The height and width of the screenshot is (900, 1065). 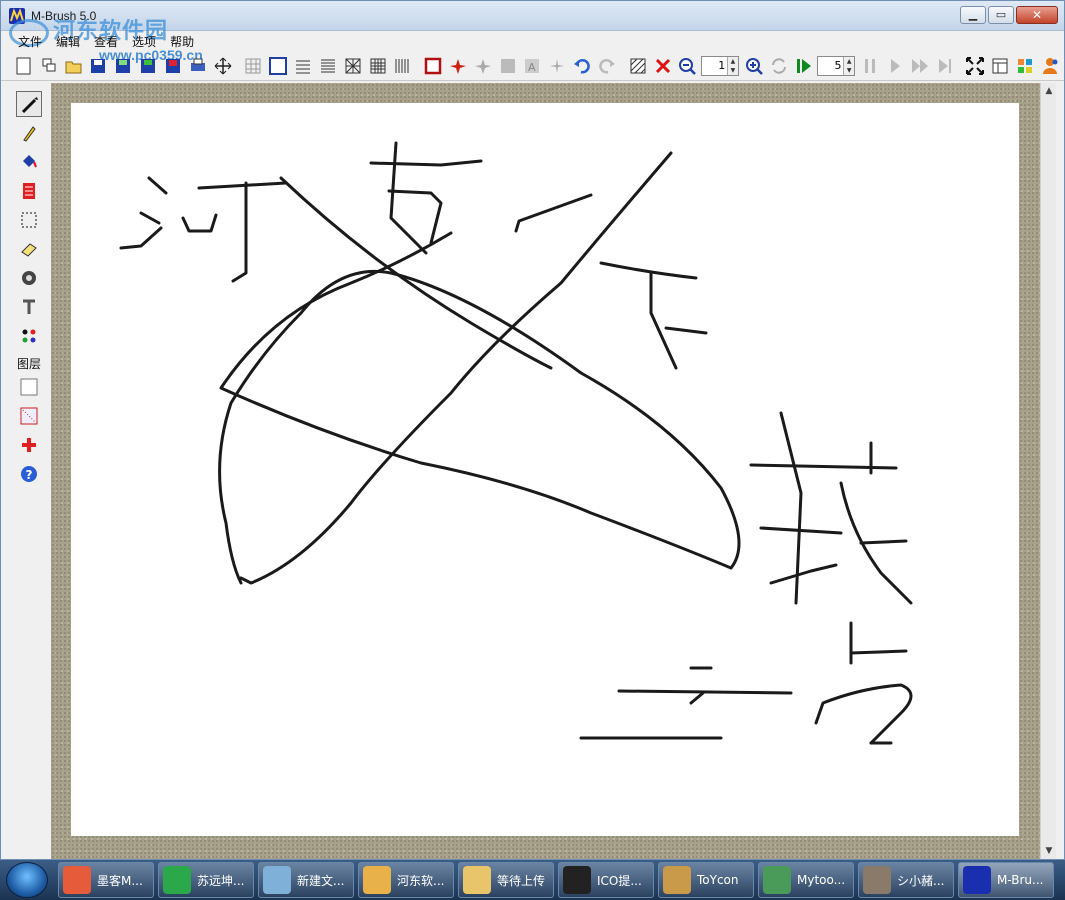 What do you see at coordinates (1001, 15) in the screenshot?
I see `maximize-button: ▭` at bounding box center [1001, 15].